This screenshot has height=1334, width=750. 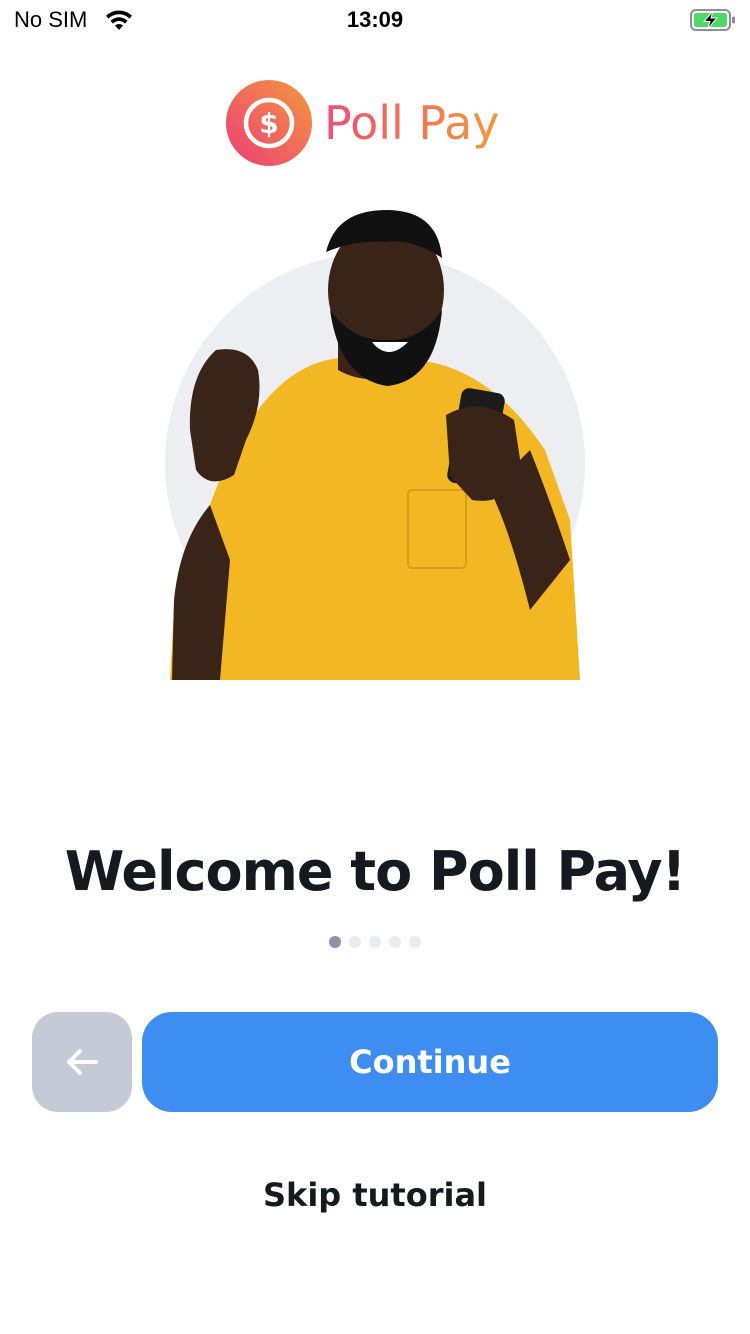 I want to click on page-indicator, so click(x=375, y=942).